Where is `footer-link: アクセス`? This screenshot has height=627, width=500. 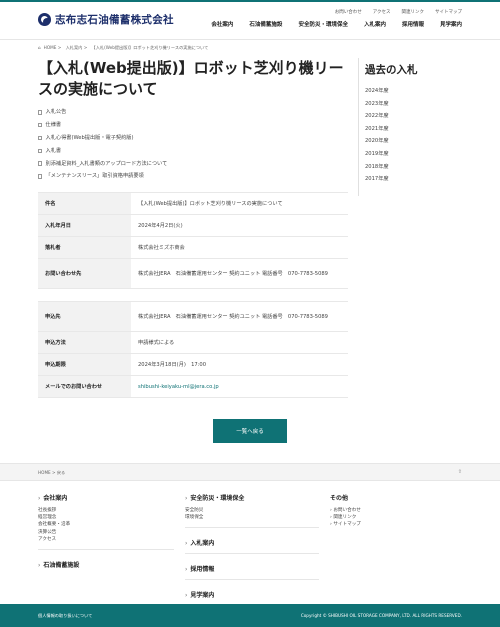
footer-link: アクセス is located at coordinates (47, 539).